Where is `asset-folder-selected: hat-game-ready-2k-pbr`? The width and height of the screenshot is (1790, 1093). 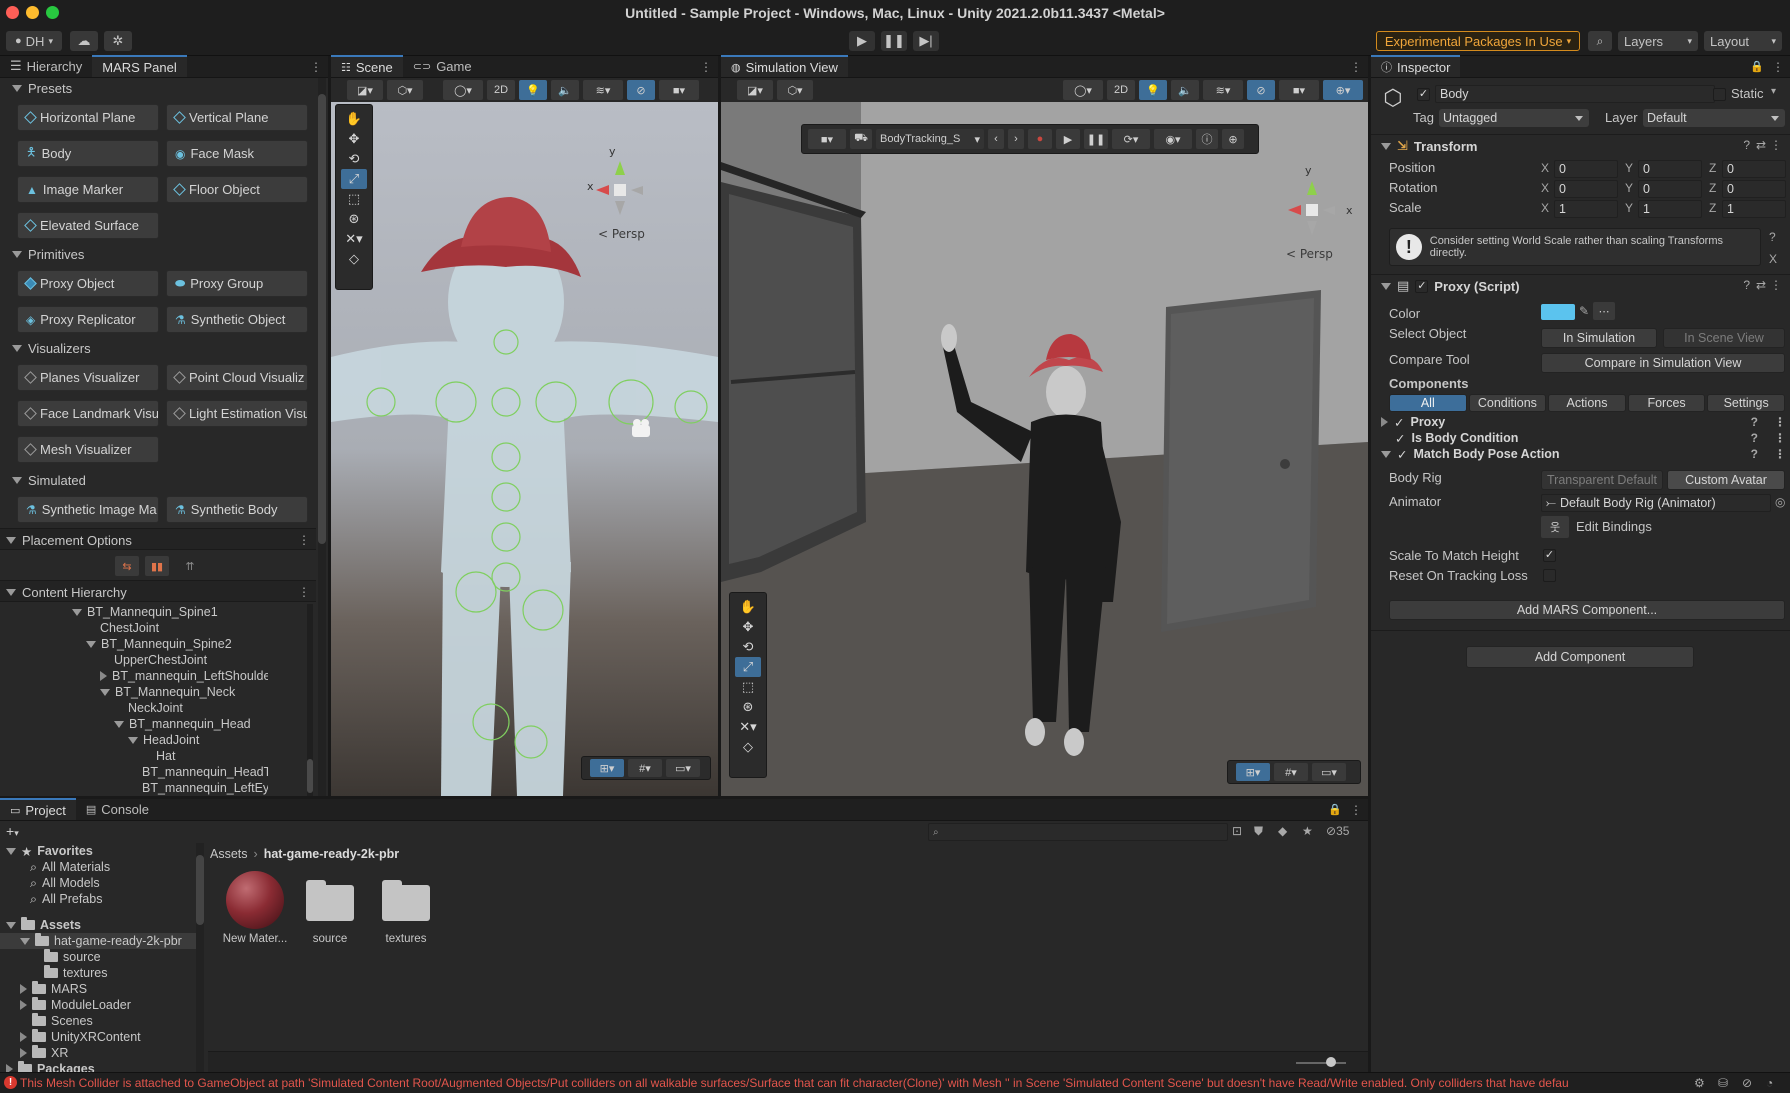 asset-folder-selected: hat-game-ready-2k-pbr is located at coordinates (100, 941).